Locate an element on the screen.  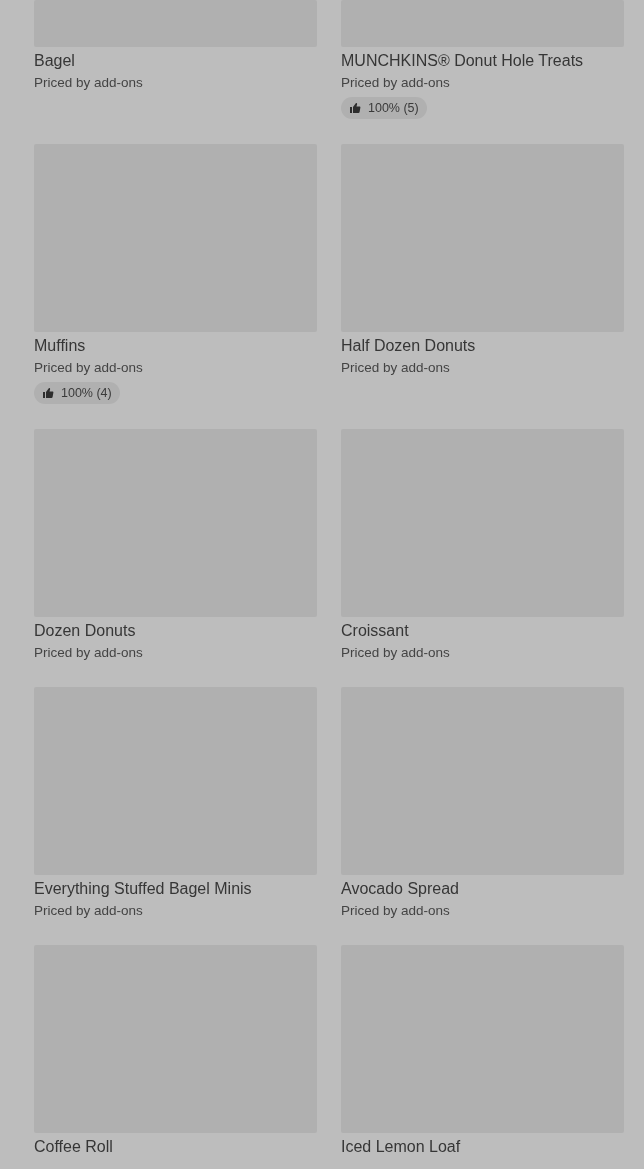
item-name: Croissant is located at coordinates (375, 631).